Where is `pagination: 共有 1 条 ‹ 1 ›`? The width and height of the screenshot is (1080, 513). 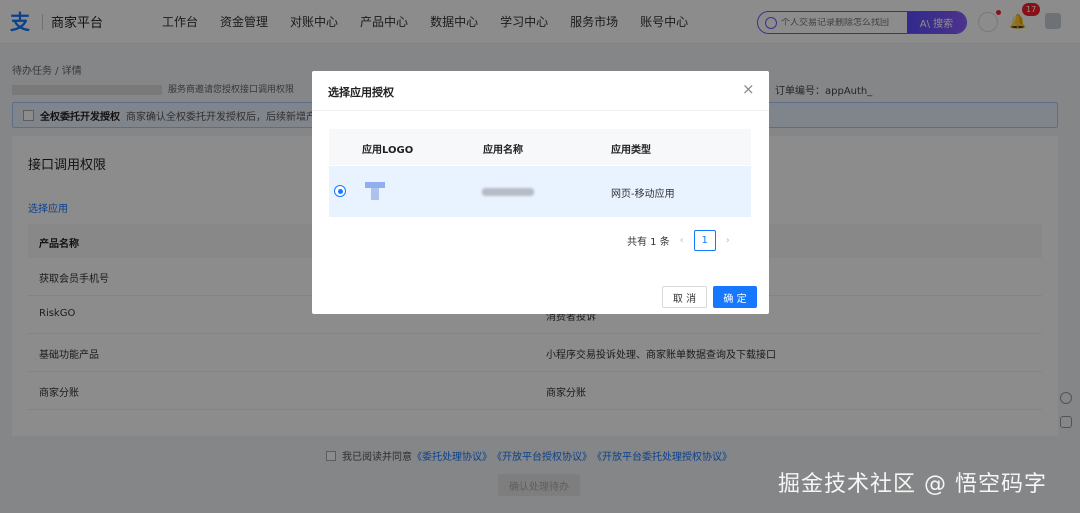
pagination: 共有 1 条 ‹ 1 › is located at coordinates (683, 240).